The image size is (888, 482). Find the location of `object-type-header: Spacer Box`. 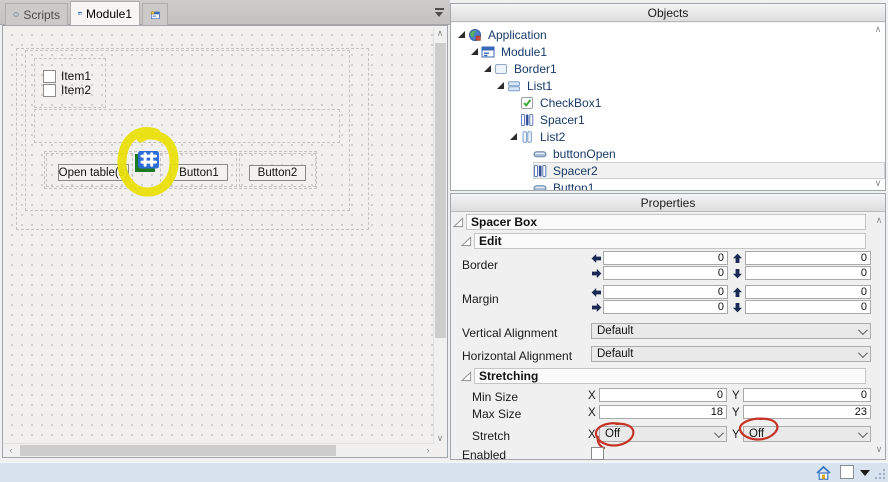

object-type-header: Spacer Box is located at coordinates (666, 222).